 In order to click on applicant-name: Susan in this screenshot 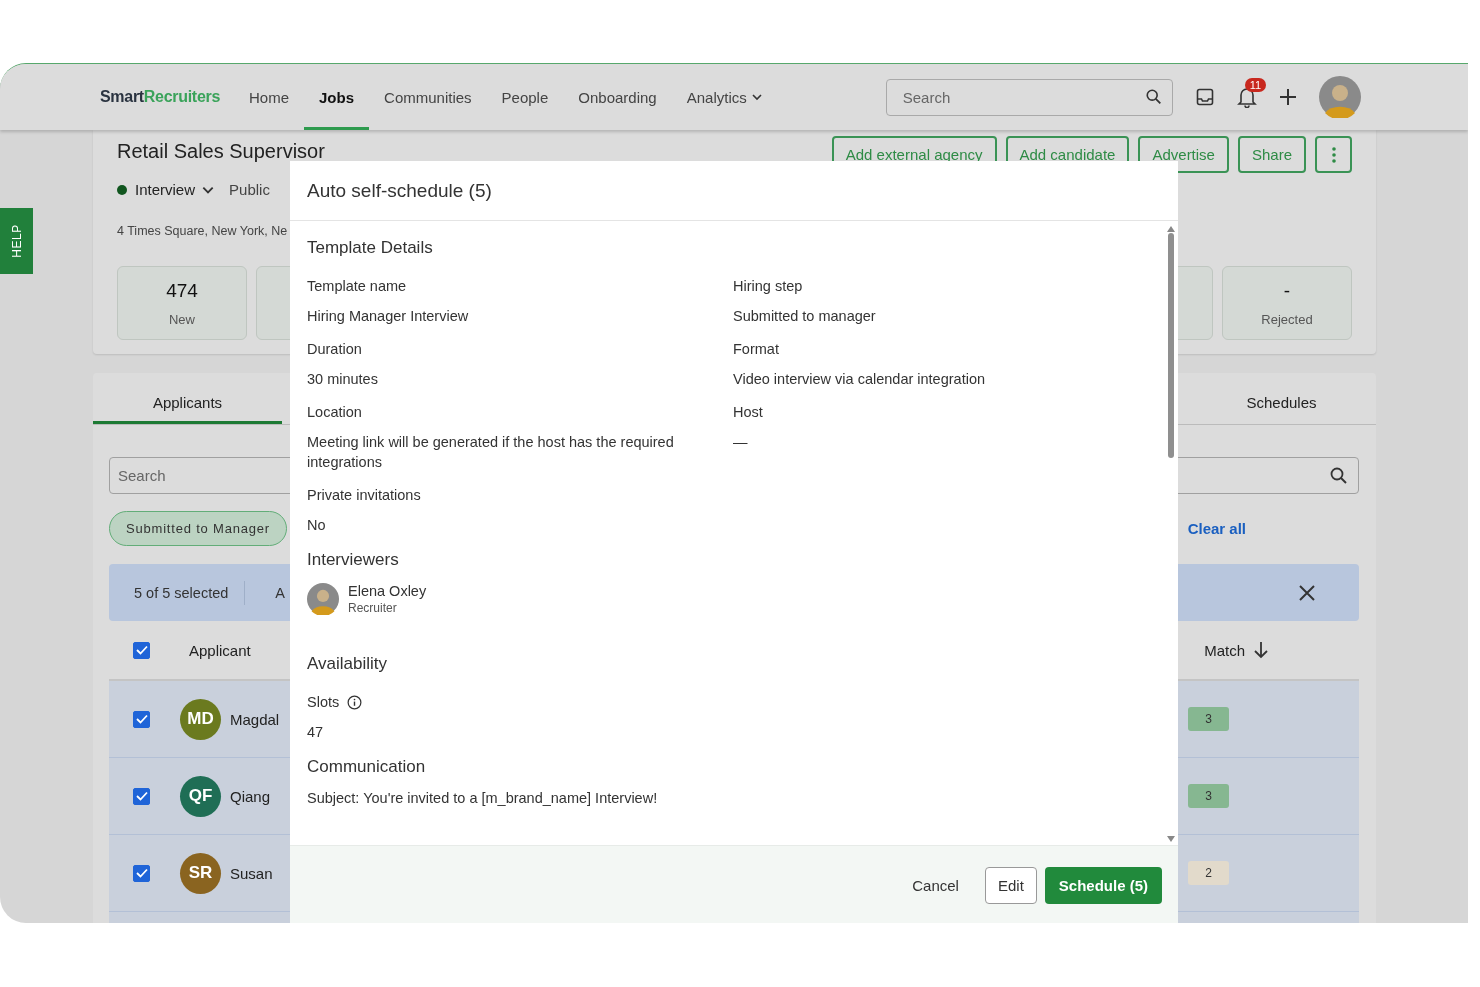, I will do `click(251, 873)`.